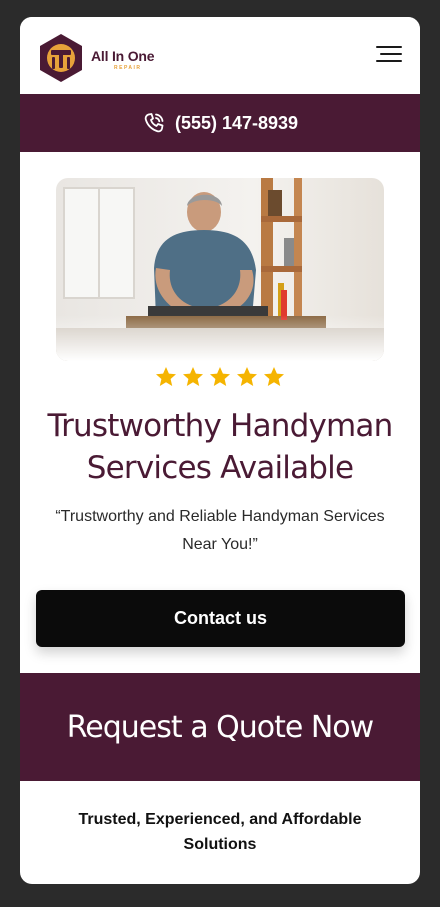  I want to click on phone-number: (555) 147-8939, so click(236, 122).